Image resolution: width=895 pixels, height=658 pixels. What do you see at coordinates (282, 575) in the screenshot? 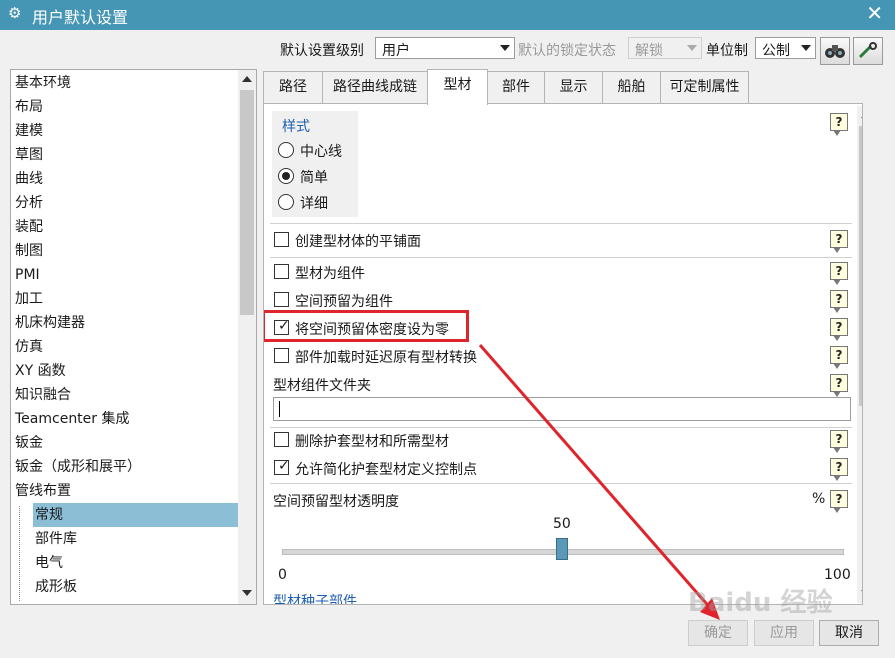
I see `slider-min: 0` at bounding box center [282, 575].